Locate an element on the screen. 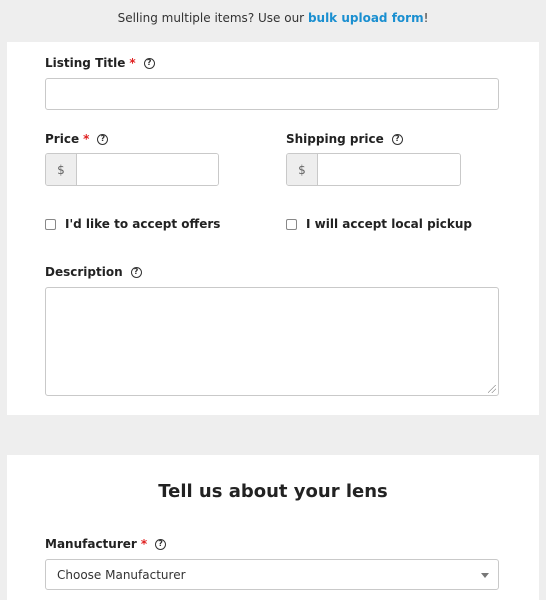 The height and width of the screenshot is (600, 546). listing-title-label: Listing Title * ? is located at coordinates (100, 63).